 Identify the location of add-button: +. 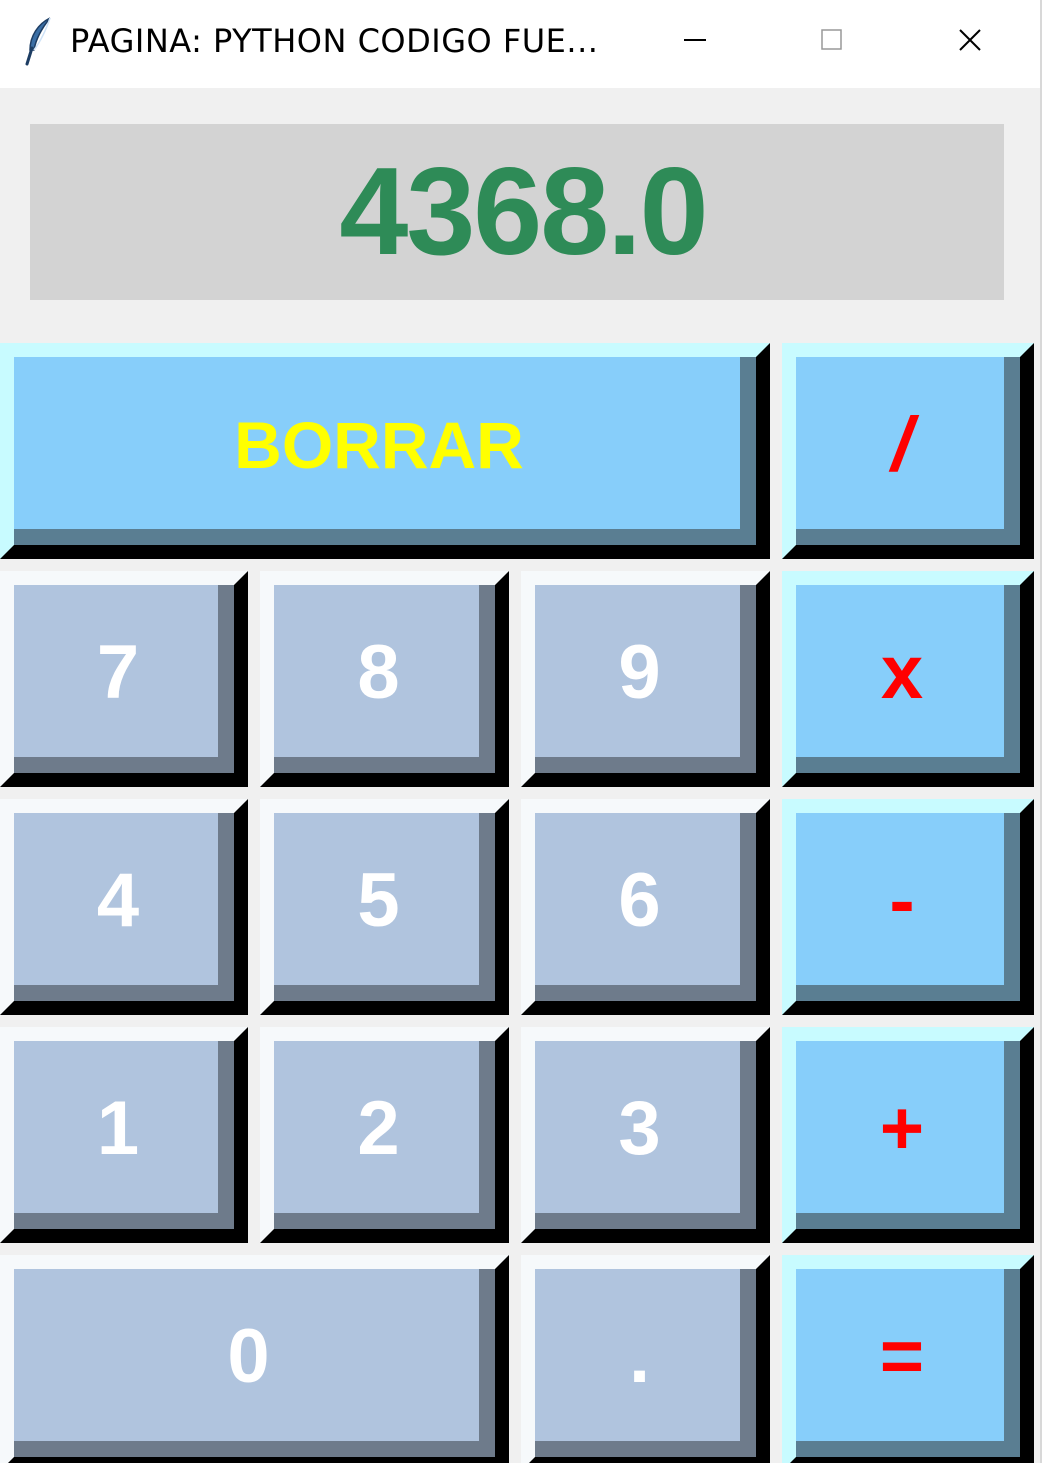
(908, 1135).